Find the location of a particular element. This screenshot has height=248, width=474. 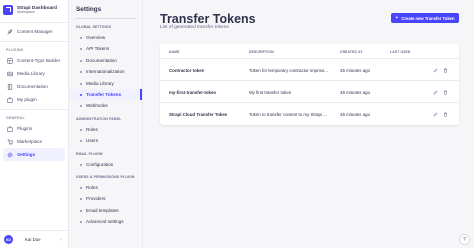

feather-icon is located at coordinates (10, 31).